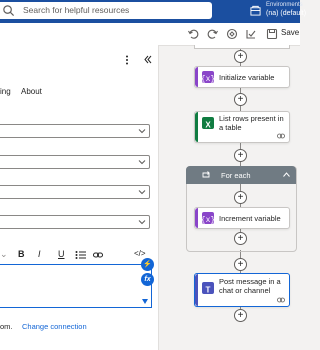  Describe the element at coordinates (193, 34) in the screenshot. I see `undo-icon` at that location.